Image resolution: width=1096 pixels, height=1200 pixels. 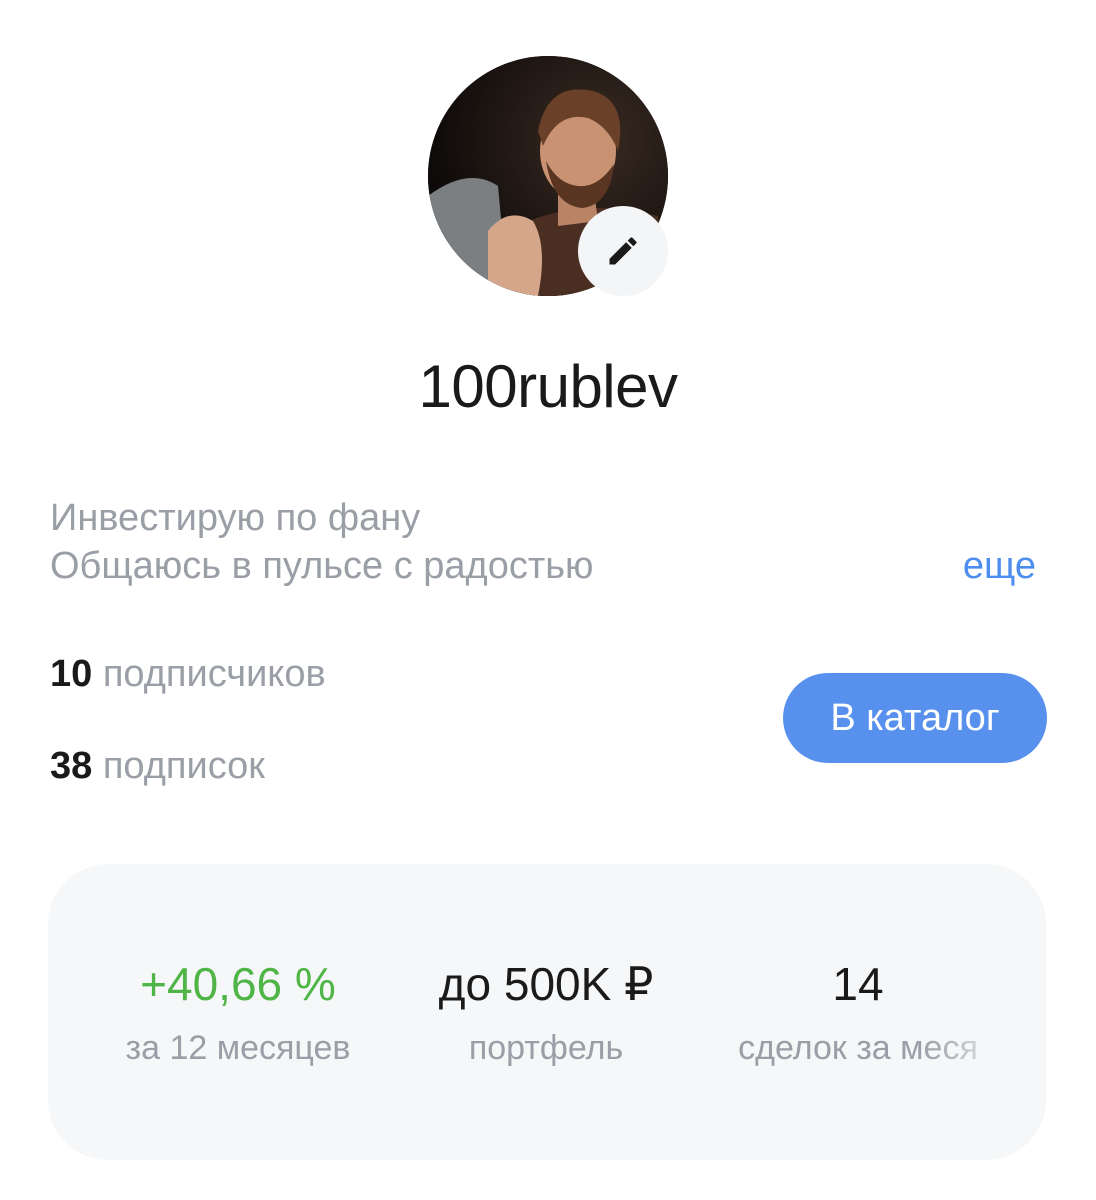 I want to click on edit-avatar-button, so click(x=623, y=251).